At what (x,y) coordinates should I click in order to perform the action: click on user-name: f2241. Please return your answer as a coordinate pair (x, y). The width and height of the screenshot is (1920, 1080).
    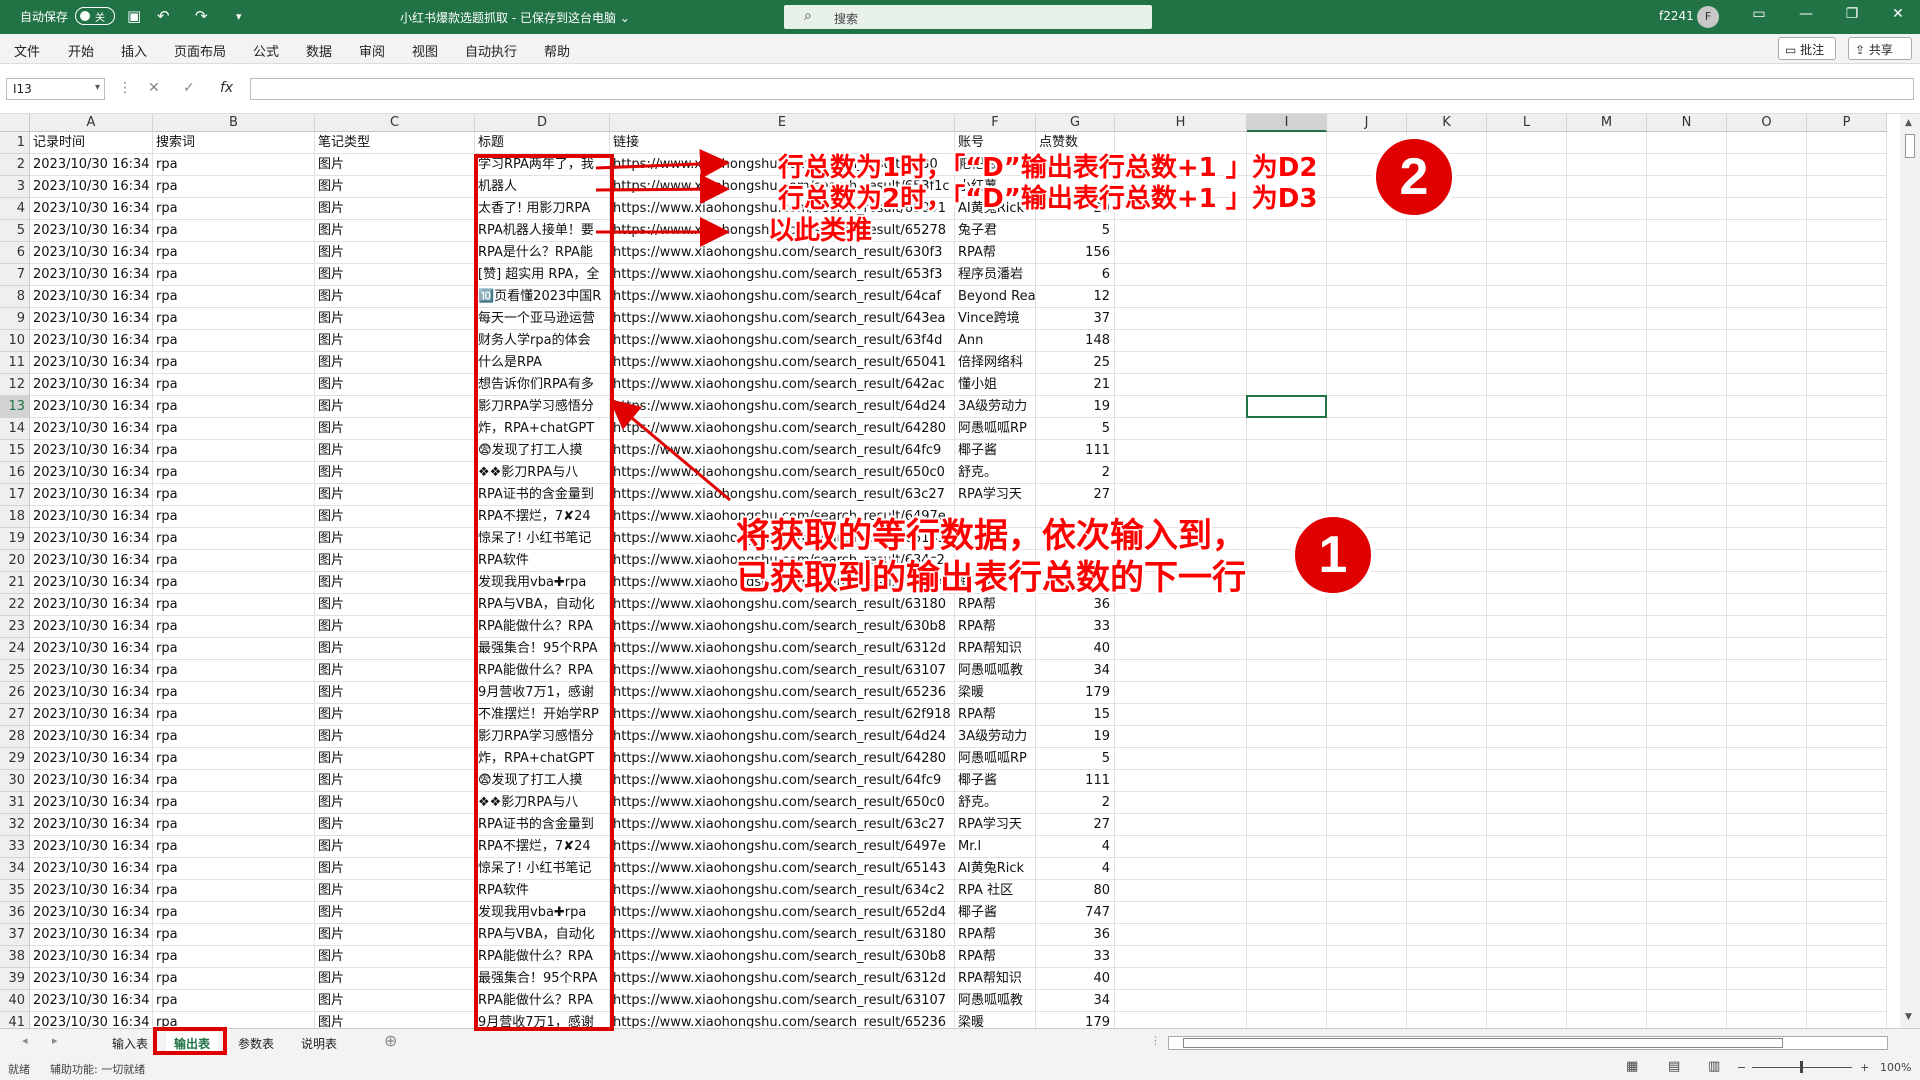
    Looking at the image, I should click on (1676, 16).